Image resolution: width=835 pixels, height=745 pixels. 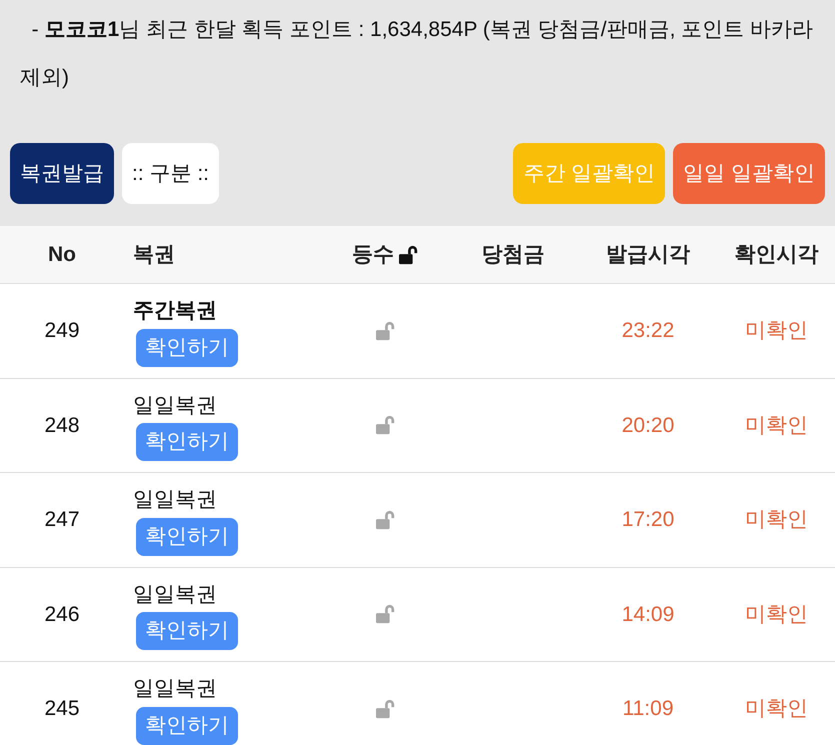 What do you see at coordinates (175, 311) in the screenshot?
I see `ticket-name: 주간복권` at bounding box center [175, 311].